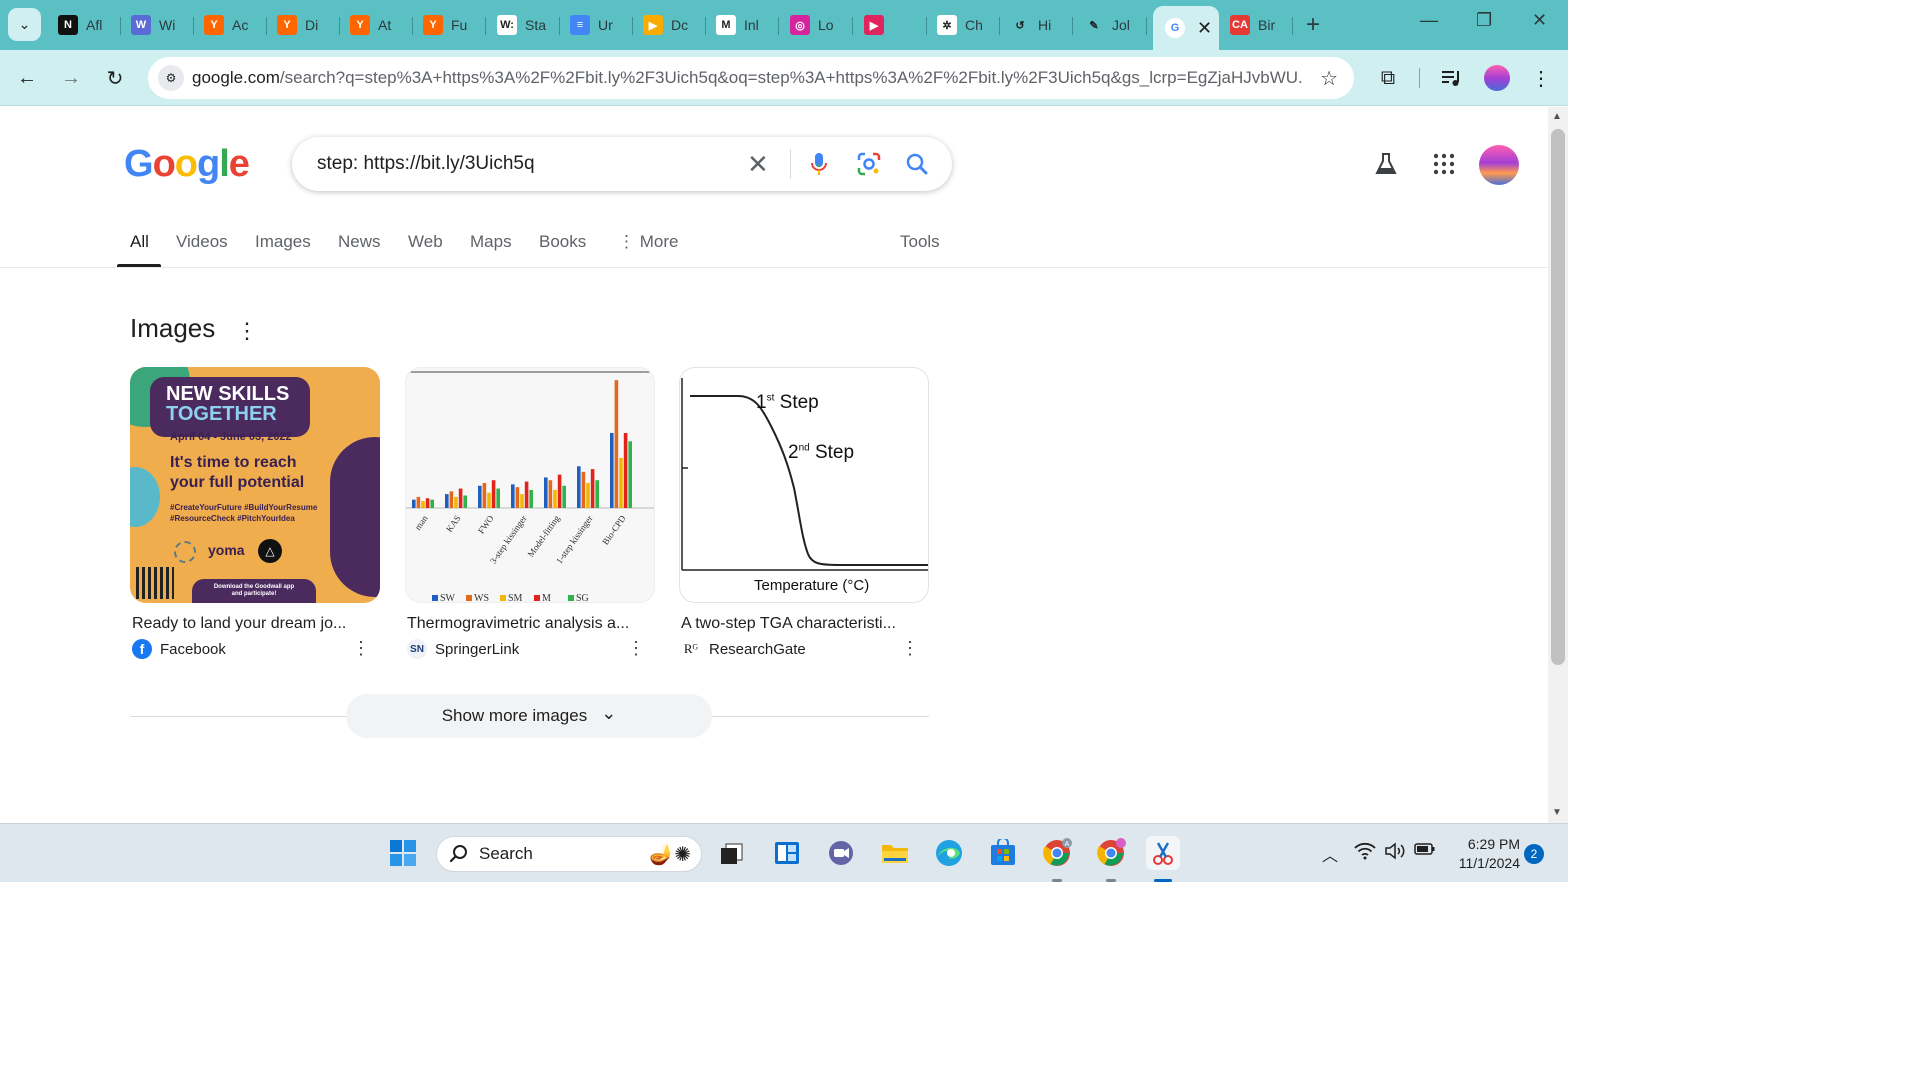 This screenshot has width=1920, height=1080. I want to click on result-source: f Facebook, so click(255, 649).